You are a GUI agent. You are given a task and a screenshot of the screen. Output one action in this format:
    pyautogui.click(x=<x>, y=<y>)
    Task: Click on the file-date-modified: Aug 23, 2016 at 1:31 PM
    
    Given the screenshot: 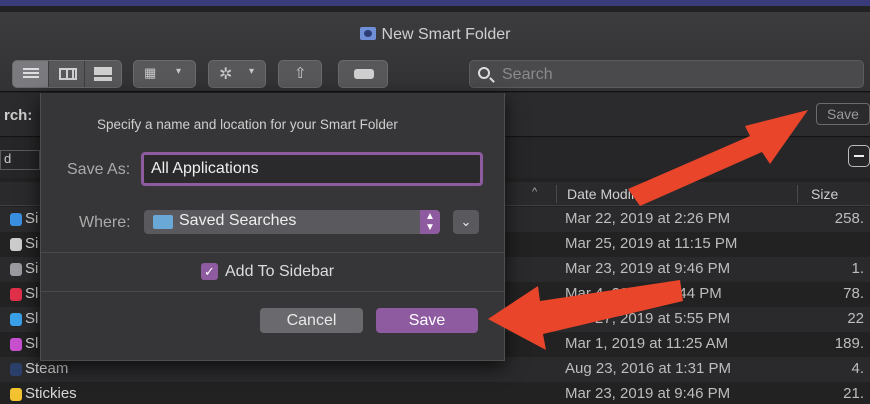 What is the action you would take?
    pyautogui.click(x=648, y=368)
    